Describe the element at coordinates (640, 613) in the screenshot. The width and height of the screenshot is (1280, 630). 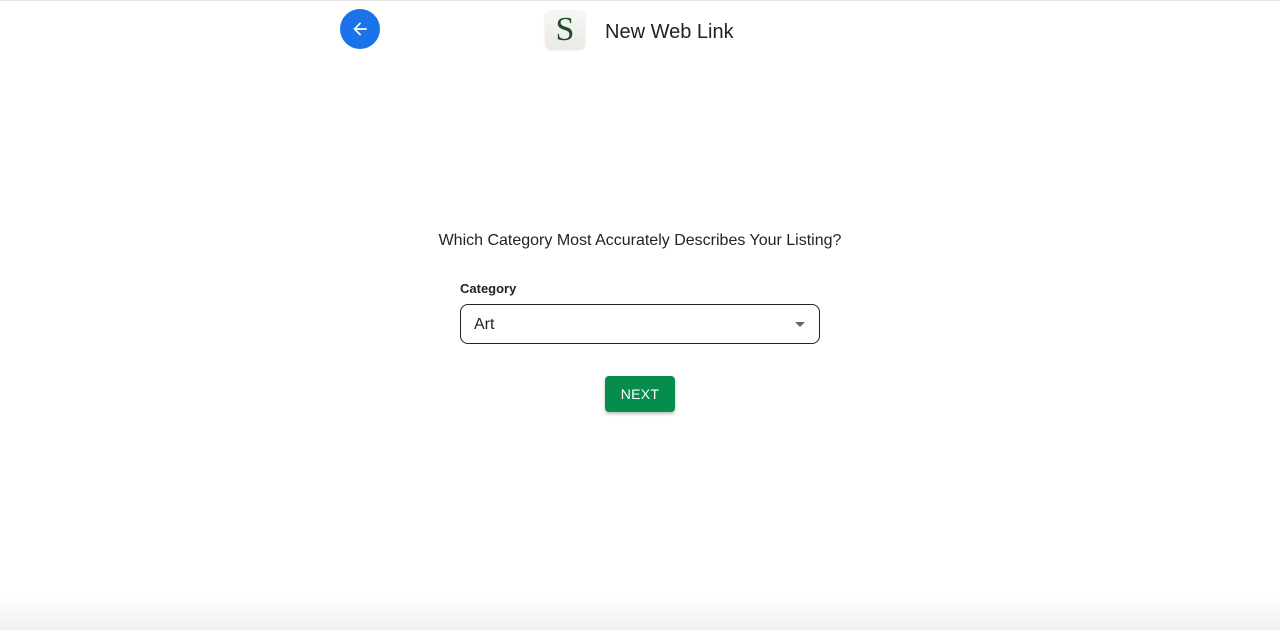
I see `bottom-shadow` at that location.